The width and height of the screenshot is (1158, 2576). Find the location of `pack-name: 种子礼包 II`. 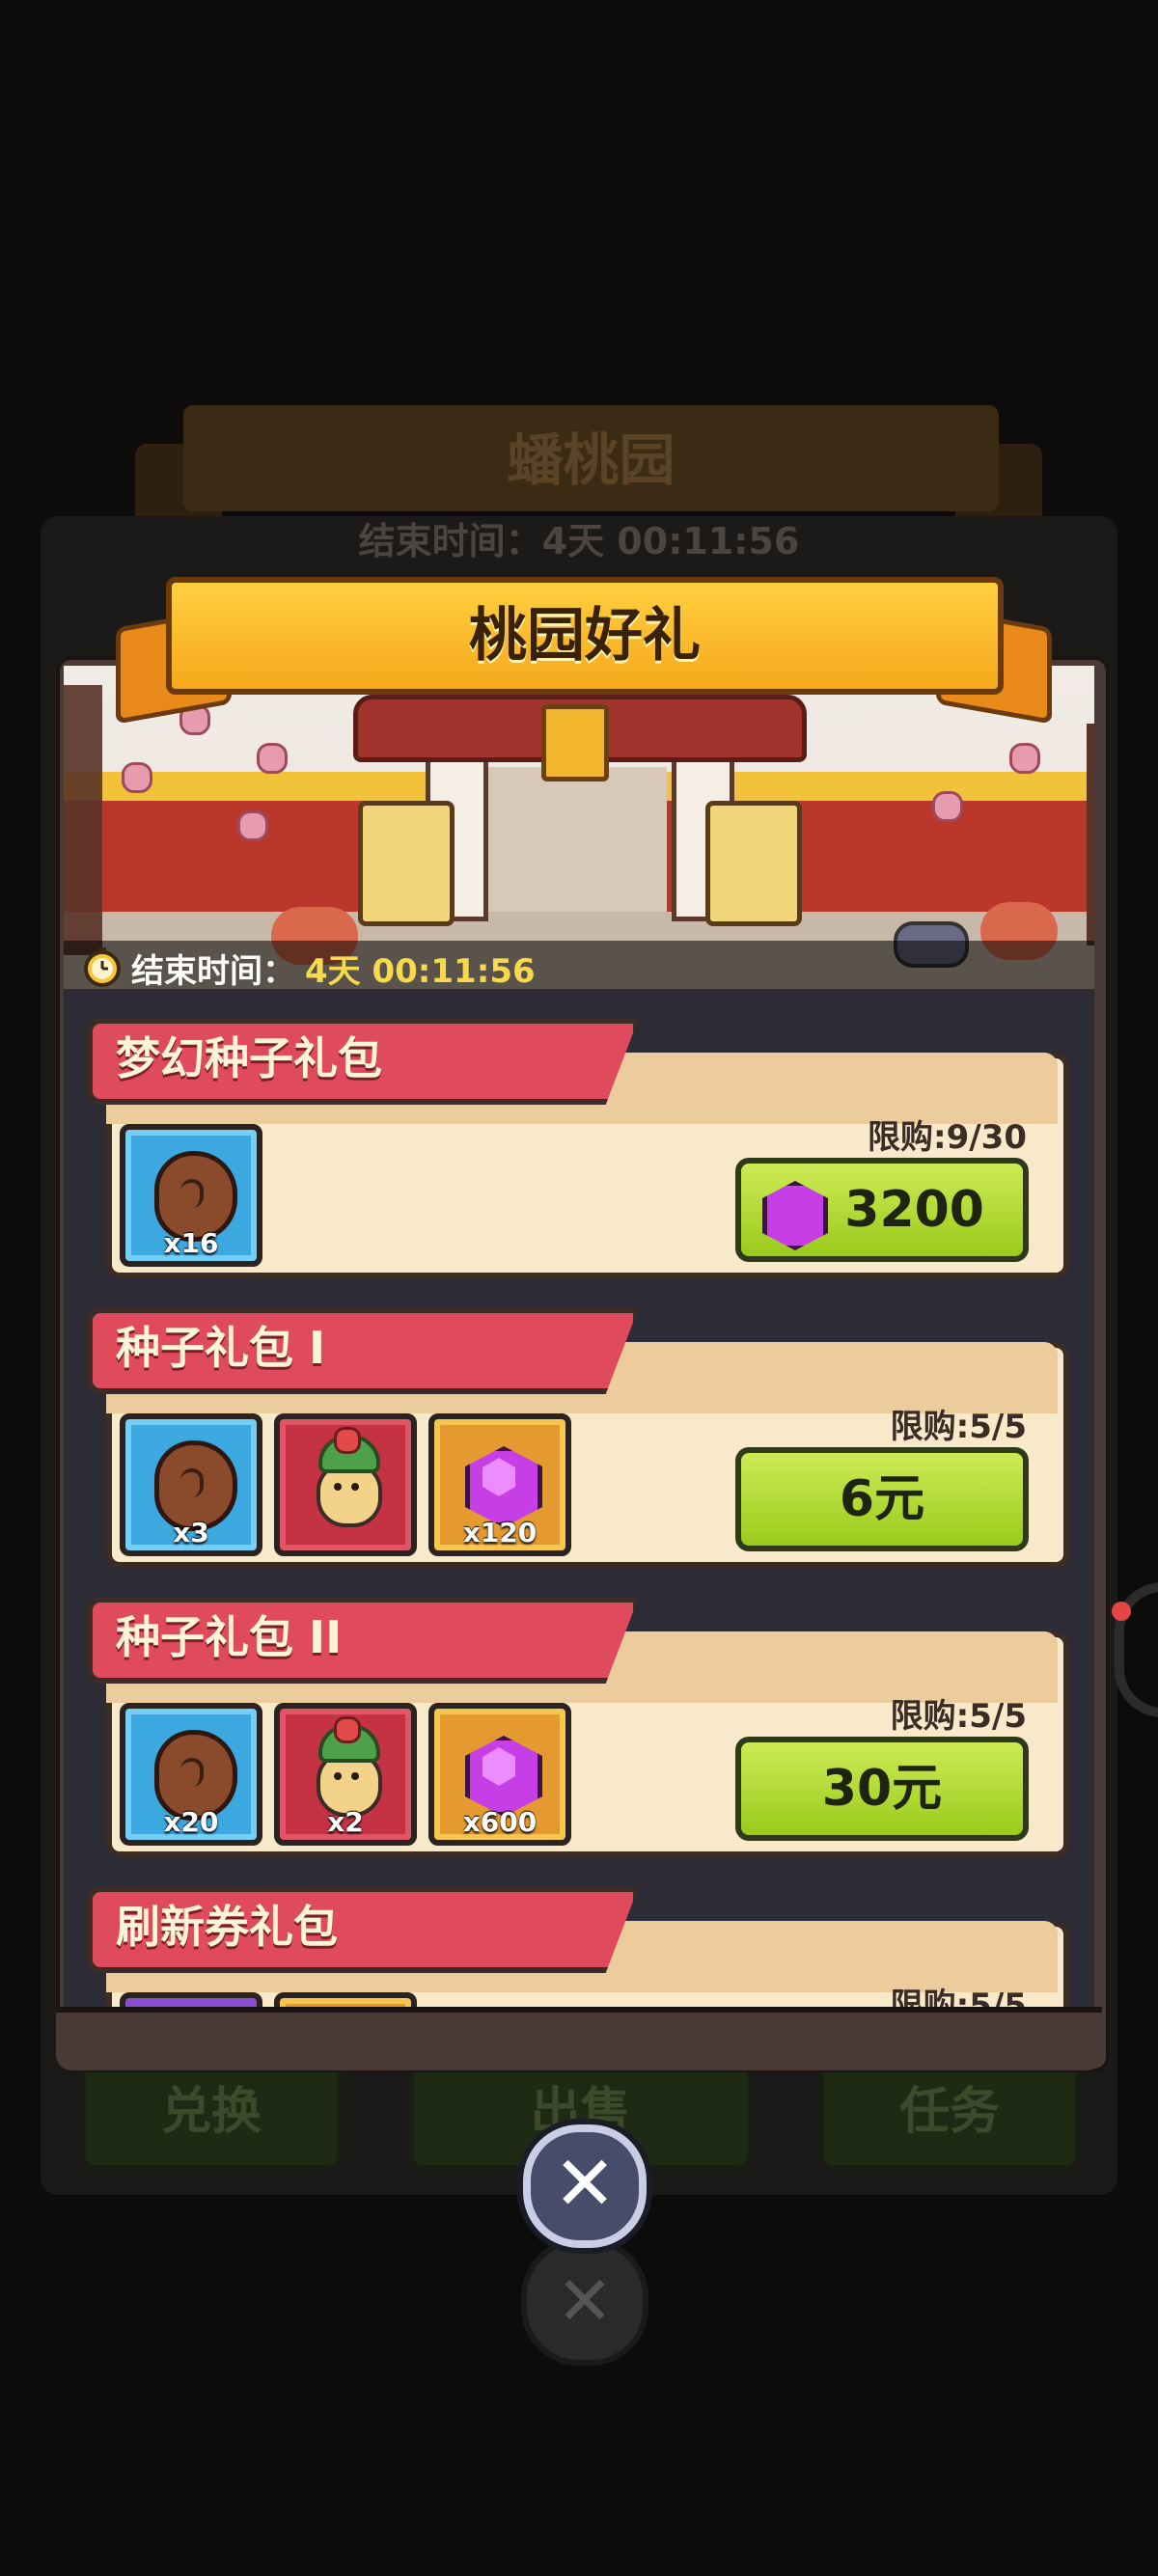

pack-name: 种子礼包 II is located at coordinates (229, 1637).